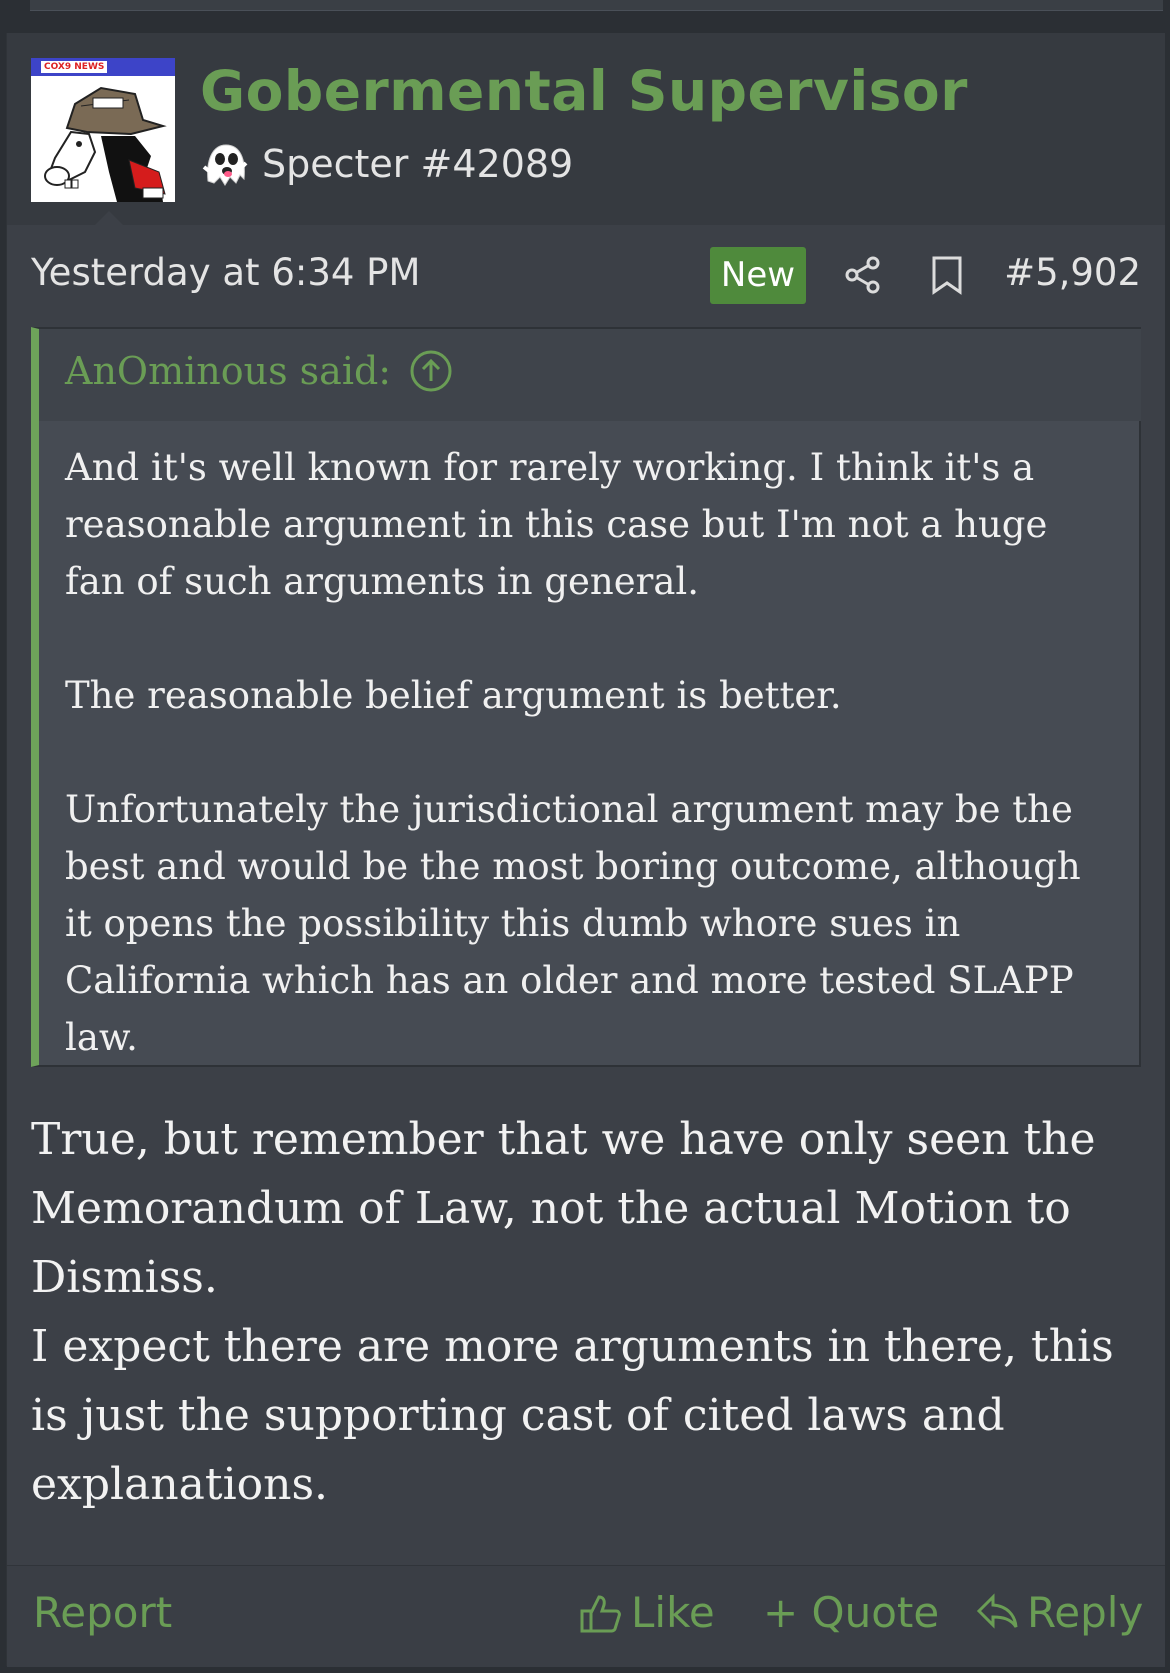 The height and width of the screenshot is (1673, 1170). I want to click on report-button: Report, so click(102, 1612).